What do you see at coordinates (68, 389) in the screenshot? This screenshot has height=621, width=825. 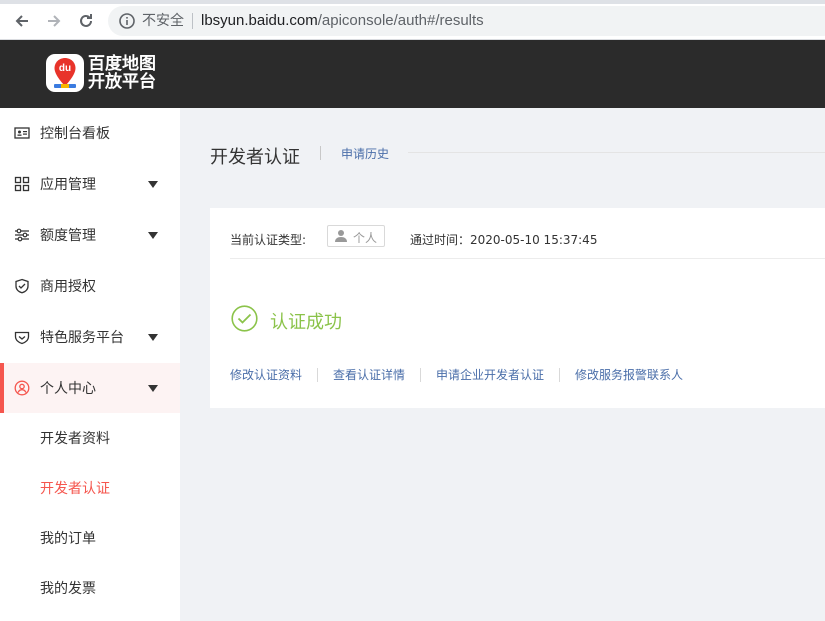 I see `sidebar-item-label: 个人中心` at bounding box center [68, 389].